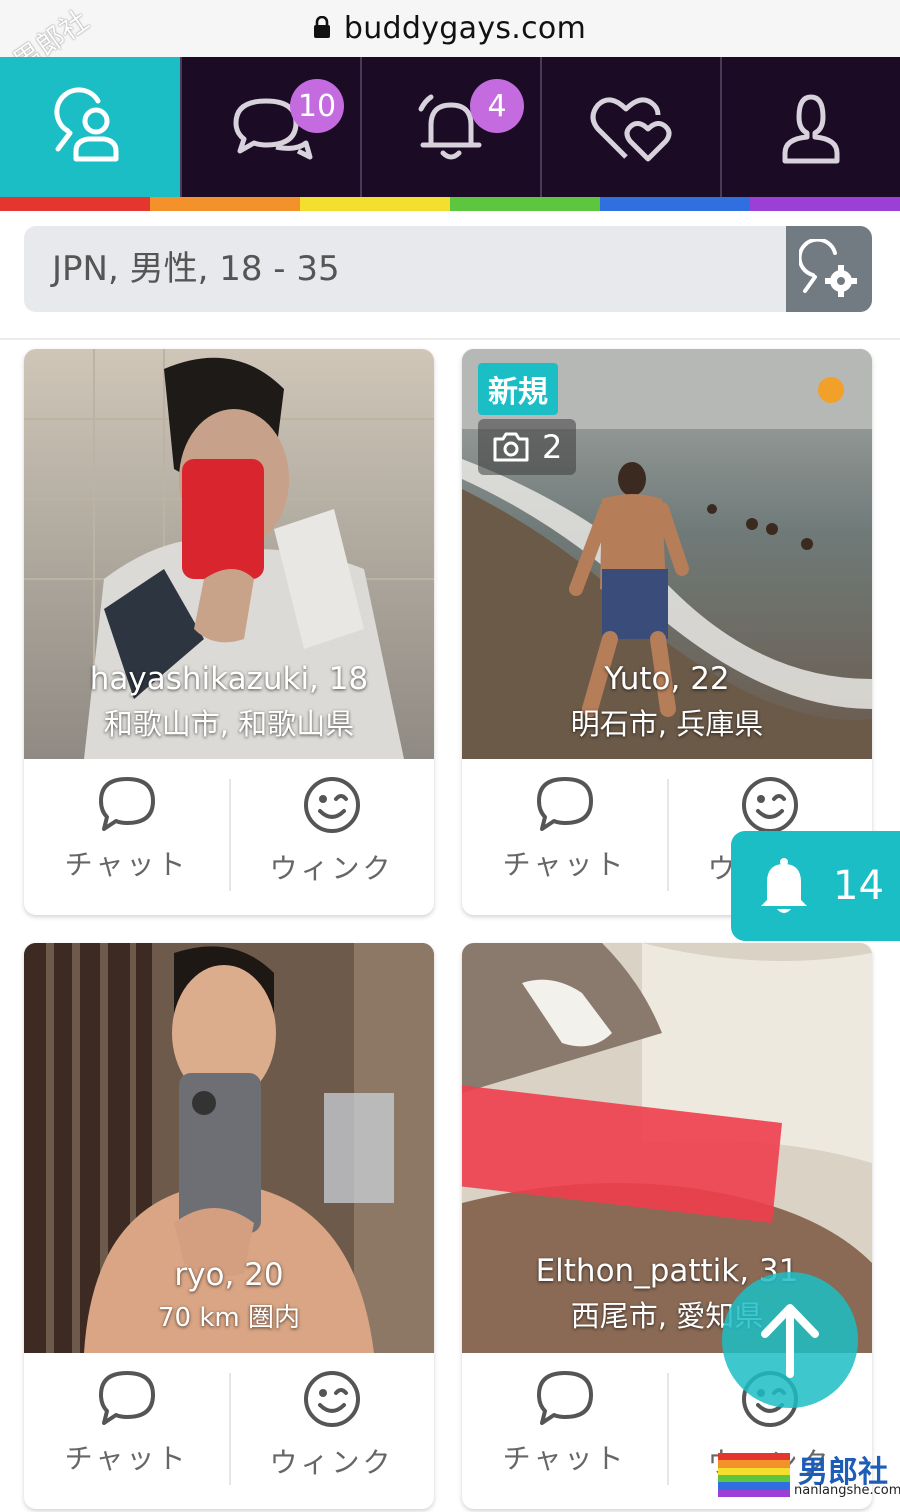  I want to click on lock-icon, so click(321, 26).